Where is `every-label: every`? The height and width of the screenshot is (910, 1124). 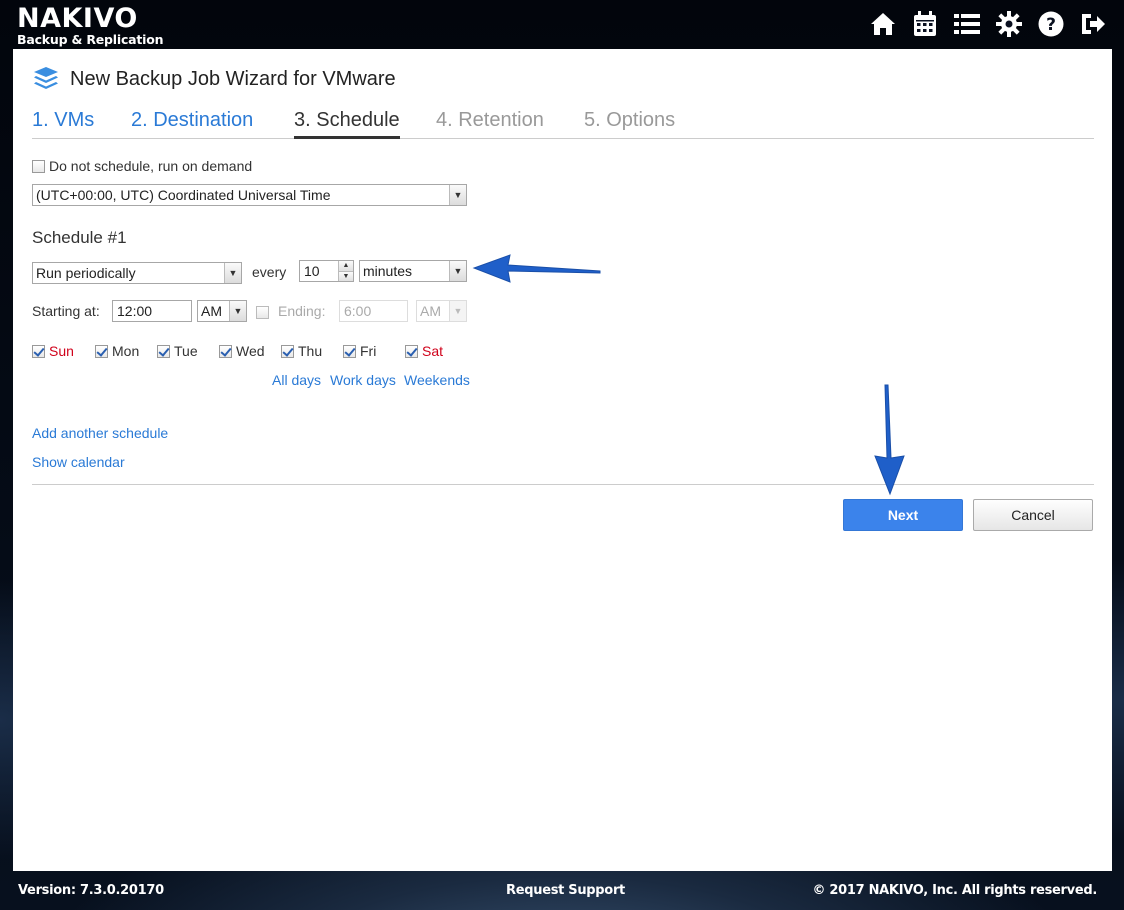
every-label: every is located at coordinates (269, 272).